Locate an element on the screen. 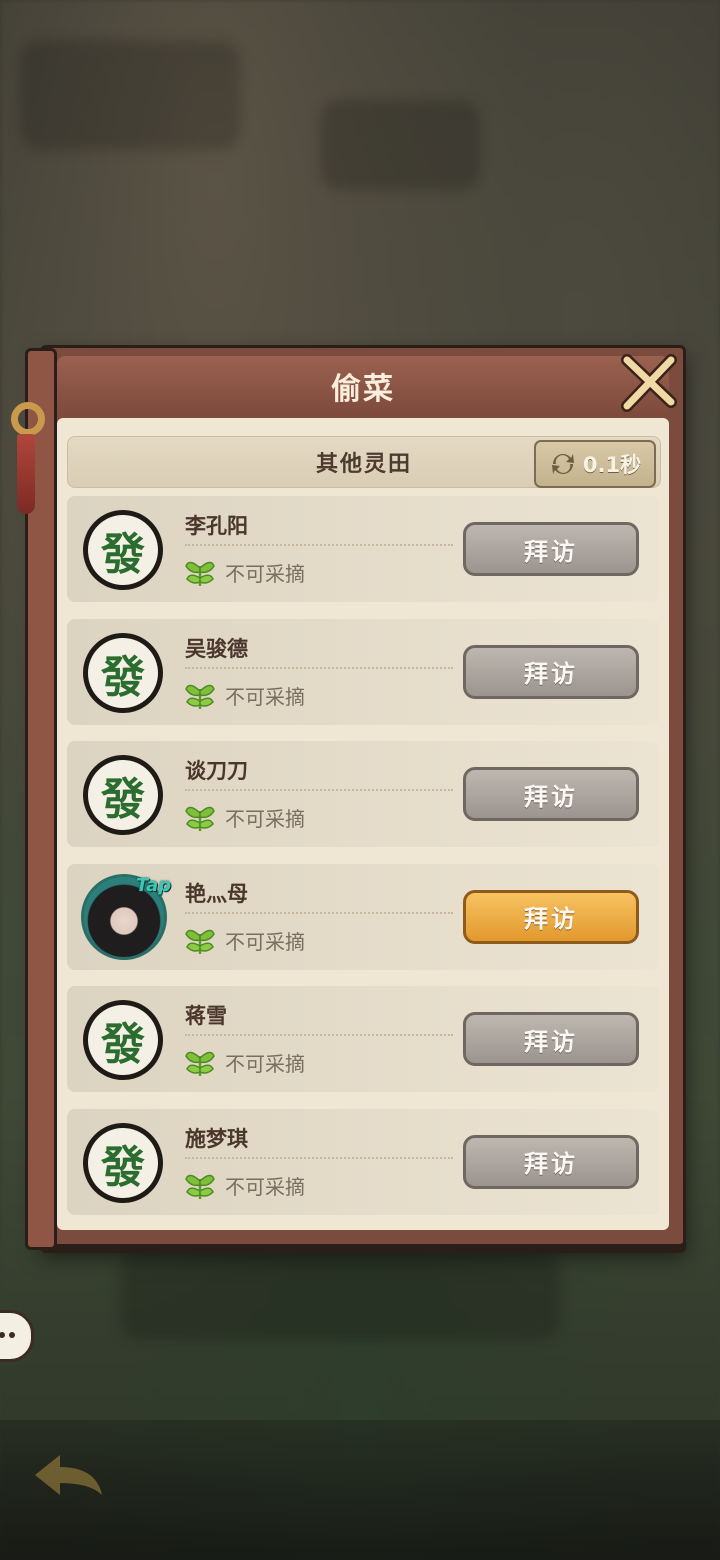 This screenshot has width=720, height=1560. panel-title: 偷菜 is located at coordinates (363, 389).